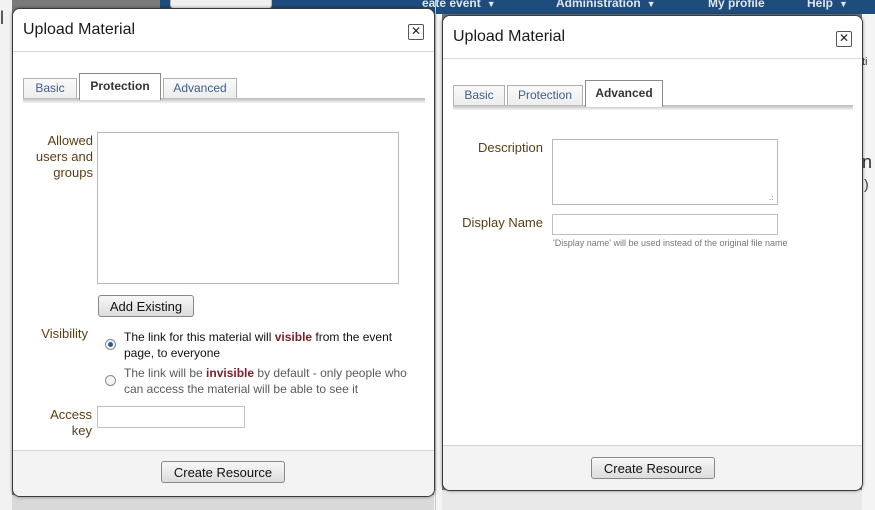 The width and height of the screenshot is (875, 510). Describe the element at coordinates (502, 222) in the screenshot. I see `display-name-label: Display Name` at that location.